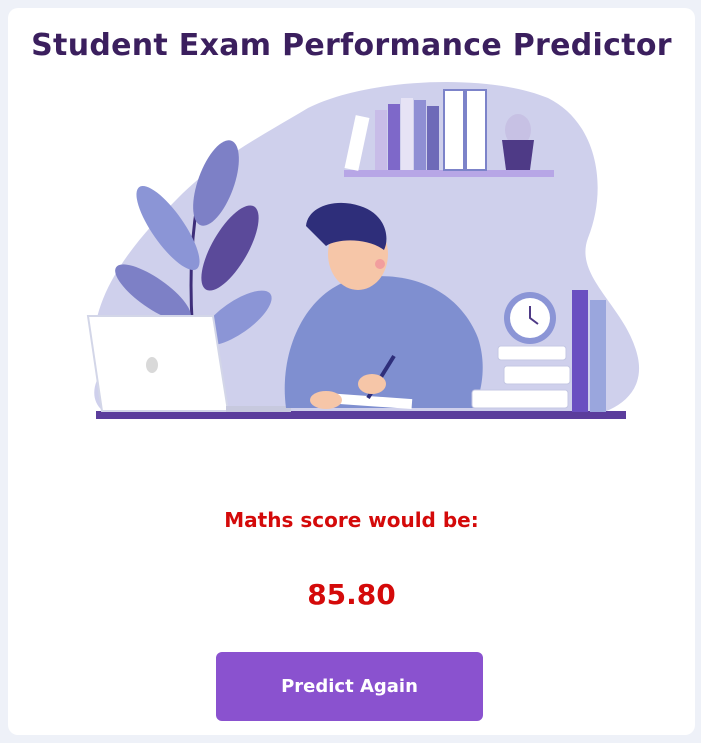 The image size is (701, 743). What do you see at coordinates (351, 594) in the screenshot?
I see `result-value: 85.80` at bounding box center [351, 594].